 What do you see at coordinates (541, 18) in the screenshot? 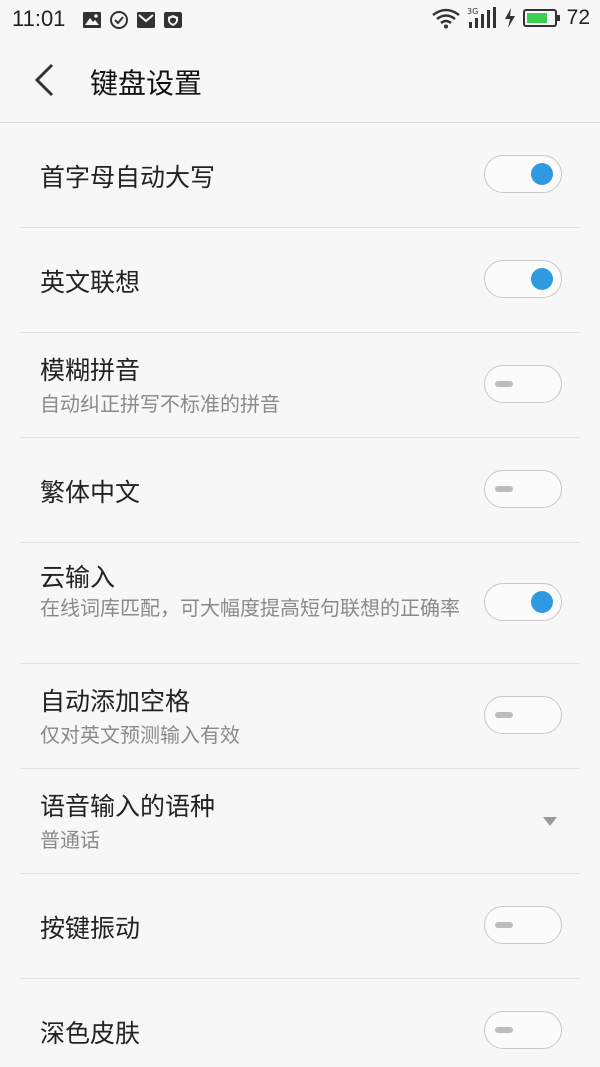
I see `battery-icon` at bounding box center [541, 18].